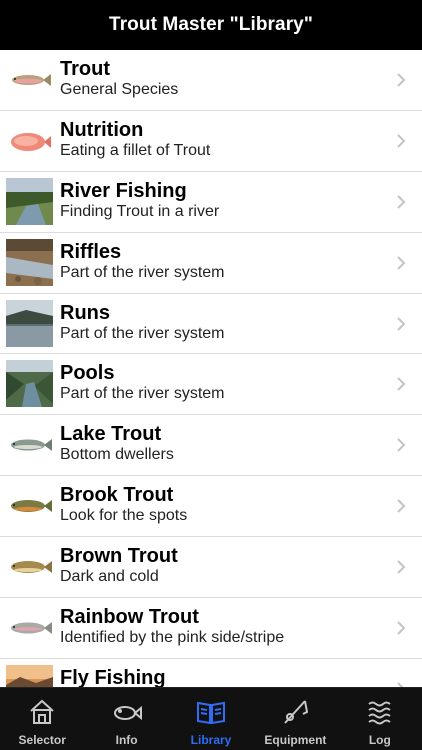  Describe the element at coordinates (124, 516) in the screenshot. I see `list-item-subtitle: Look for the spots` at that location.